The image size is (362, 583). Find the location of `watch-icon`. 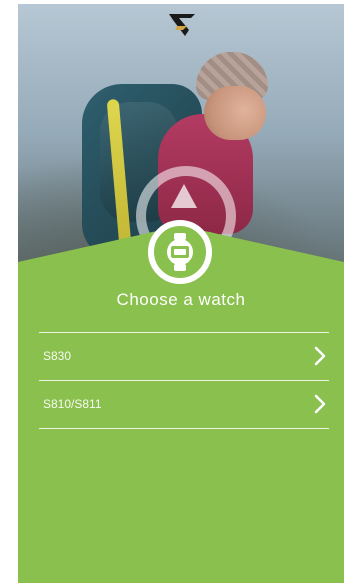

watch-icon is located at coordinates (180, 252).